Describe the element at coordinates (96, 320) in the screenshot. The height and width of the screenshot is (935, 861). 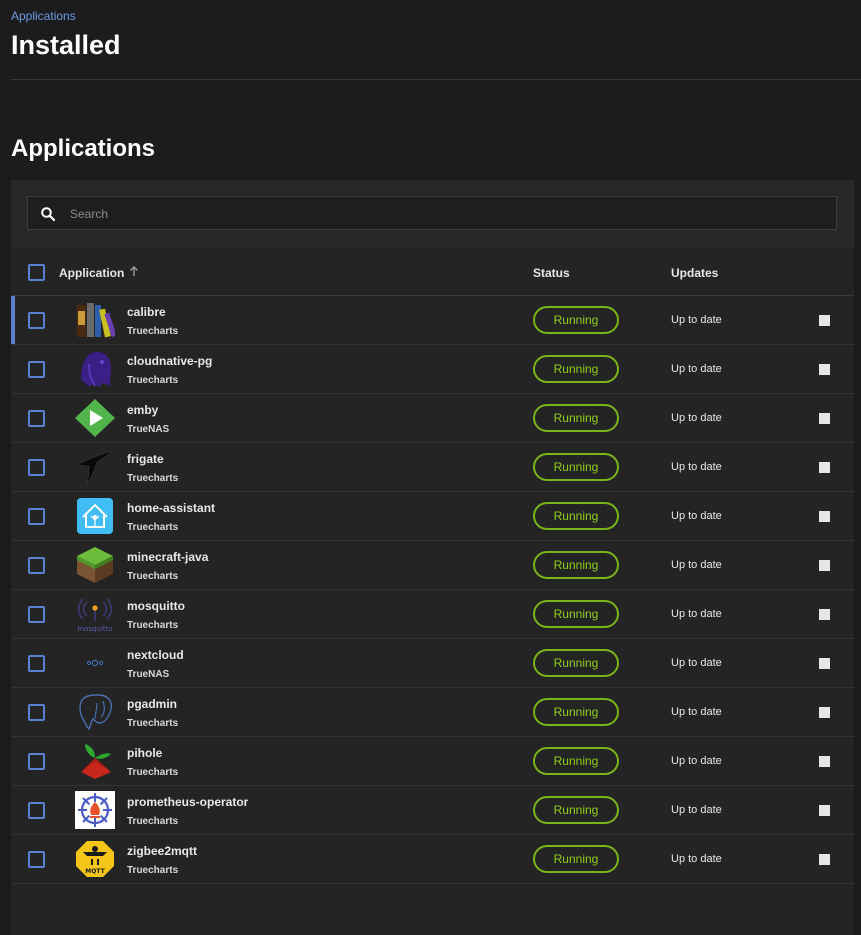
I see `calibre-icon` at that location.